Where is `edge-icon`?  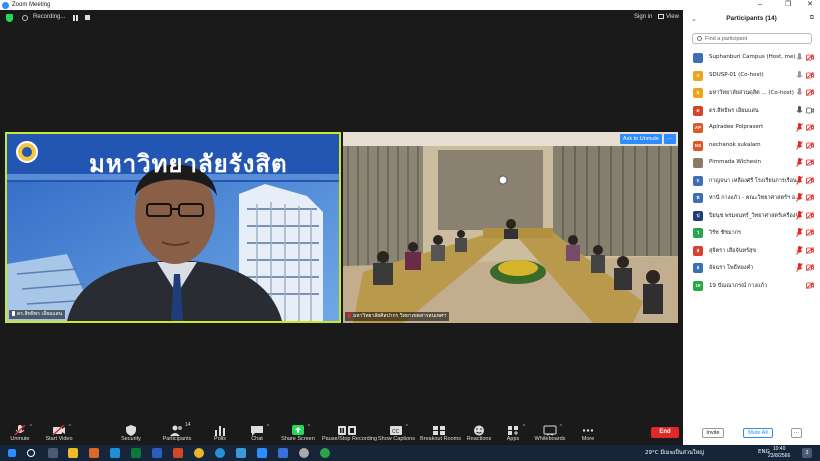
edge-icon is located at coordinates (220, 453).